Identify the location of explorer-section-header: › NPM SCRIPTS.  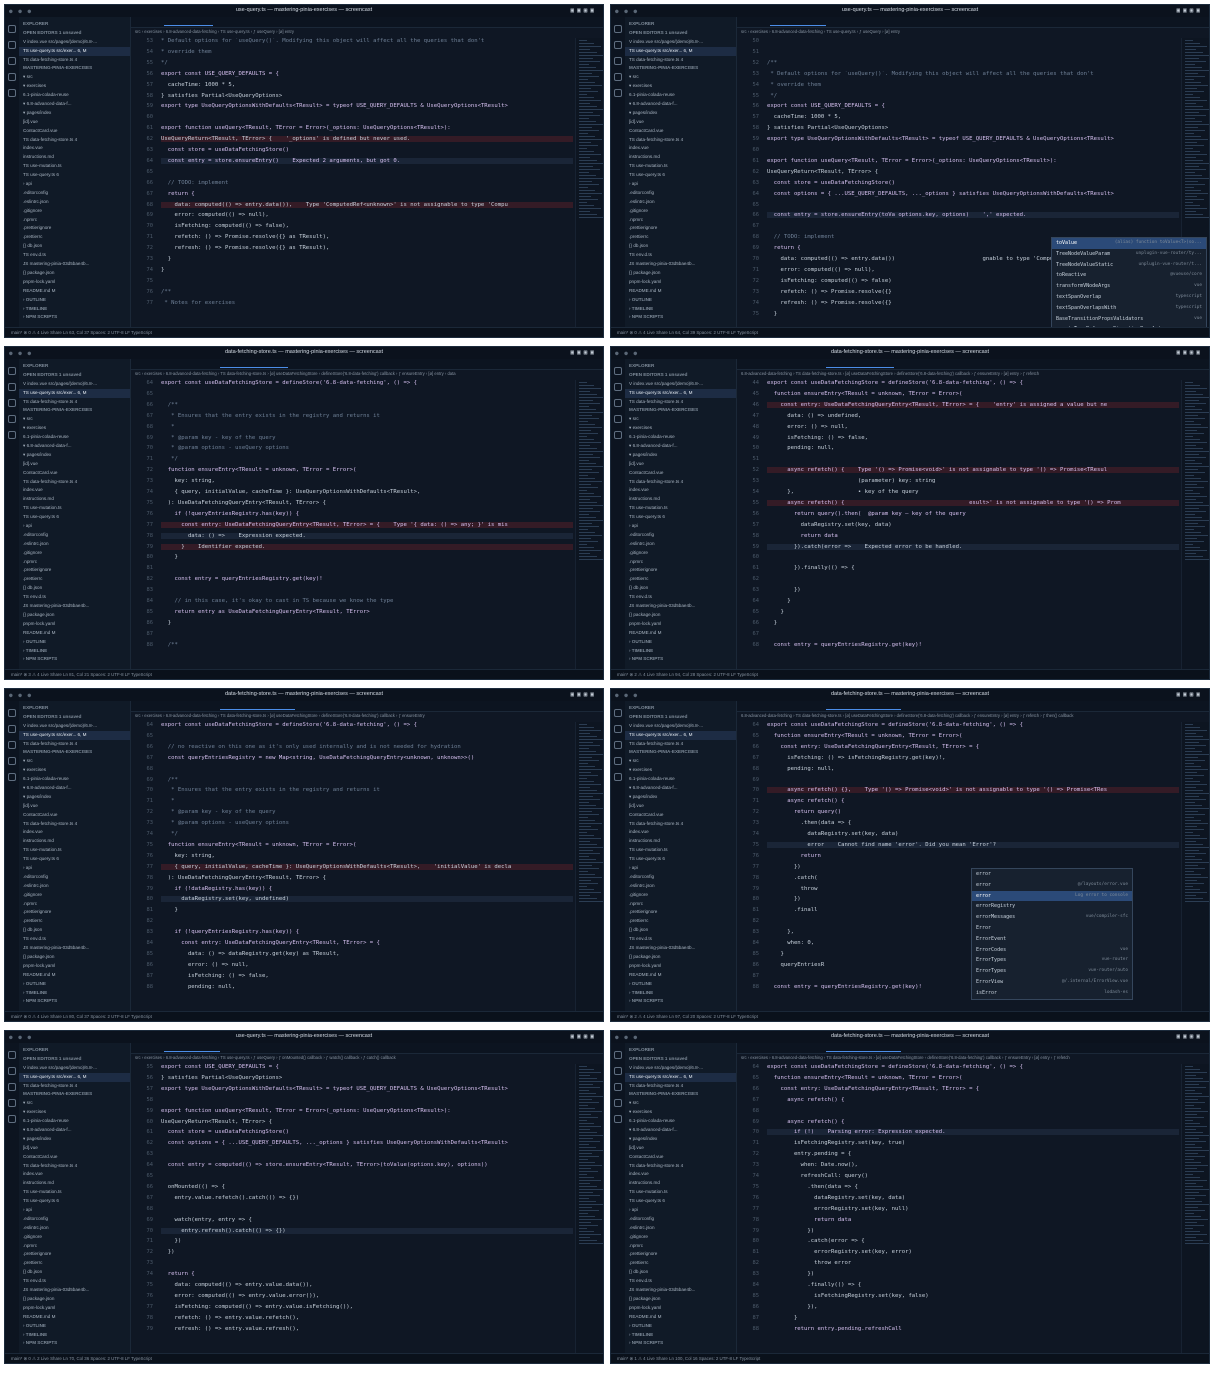
(74, 1343).